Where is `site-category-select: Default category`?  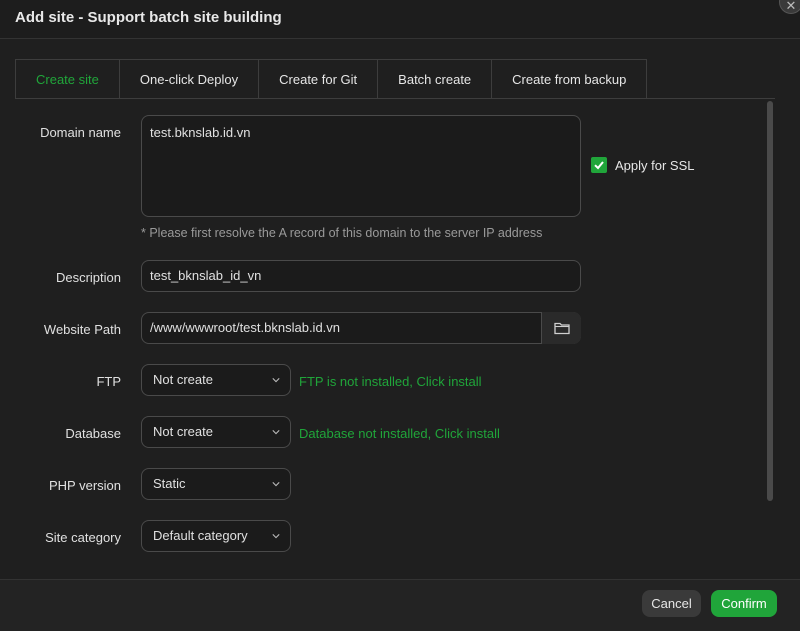
site-category-select: Default category is located at coordinates (216, 536).